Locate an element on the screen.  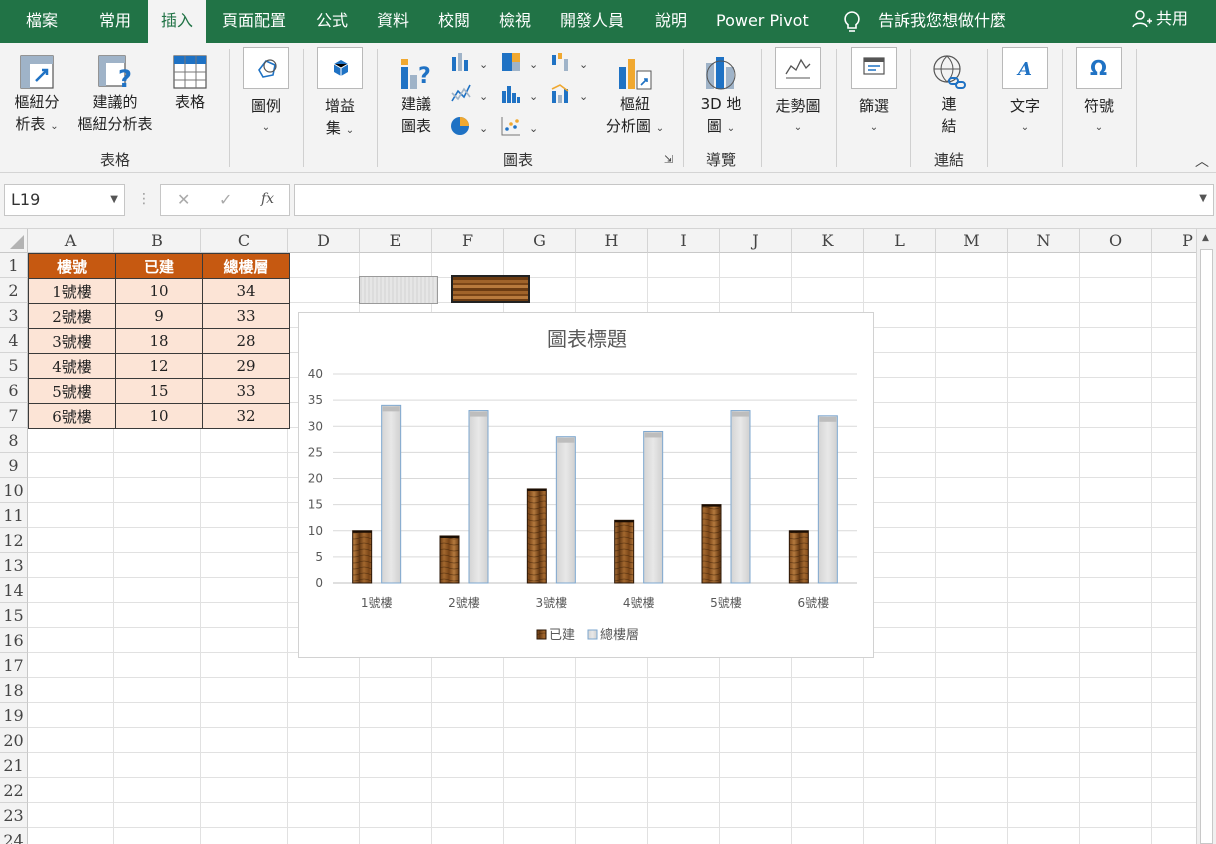
row-header-14: 14 is located at coordinates (14, 590).